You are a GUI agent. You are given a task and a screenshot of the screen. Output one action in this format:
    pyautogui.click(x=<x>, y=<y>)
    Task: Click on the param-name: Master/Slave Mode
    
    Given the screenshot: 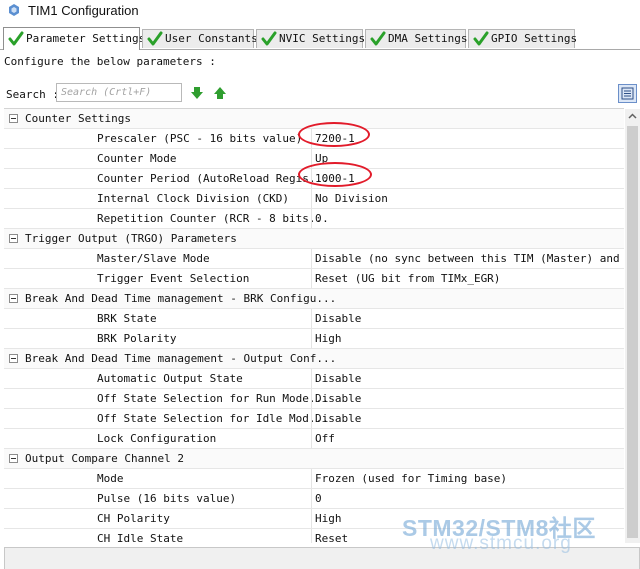 What is the action you would take?
    pyautogui.click(x=153, y=258)
    